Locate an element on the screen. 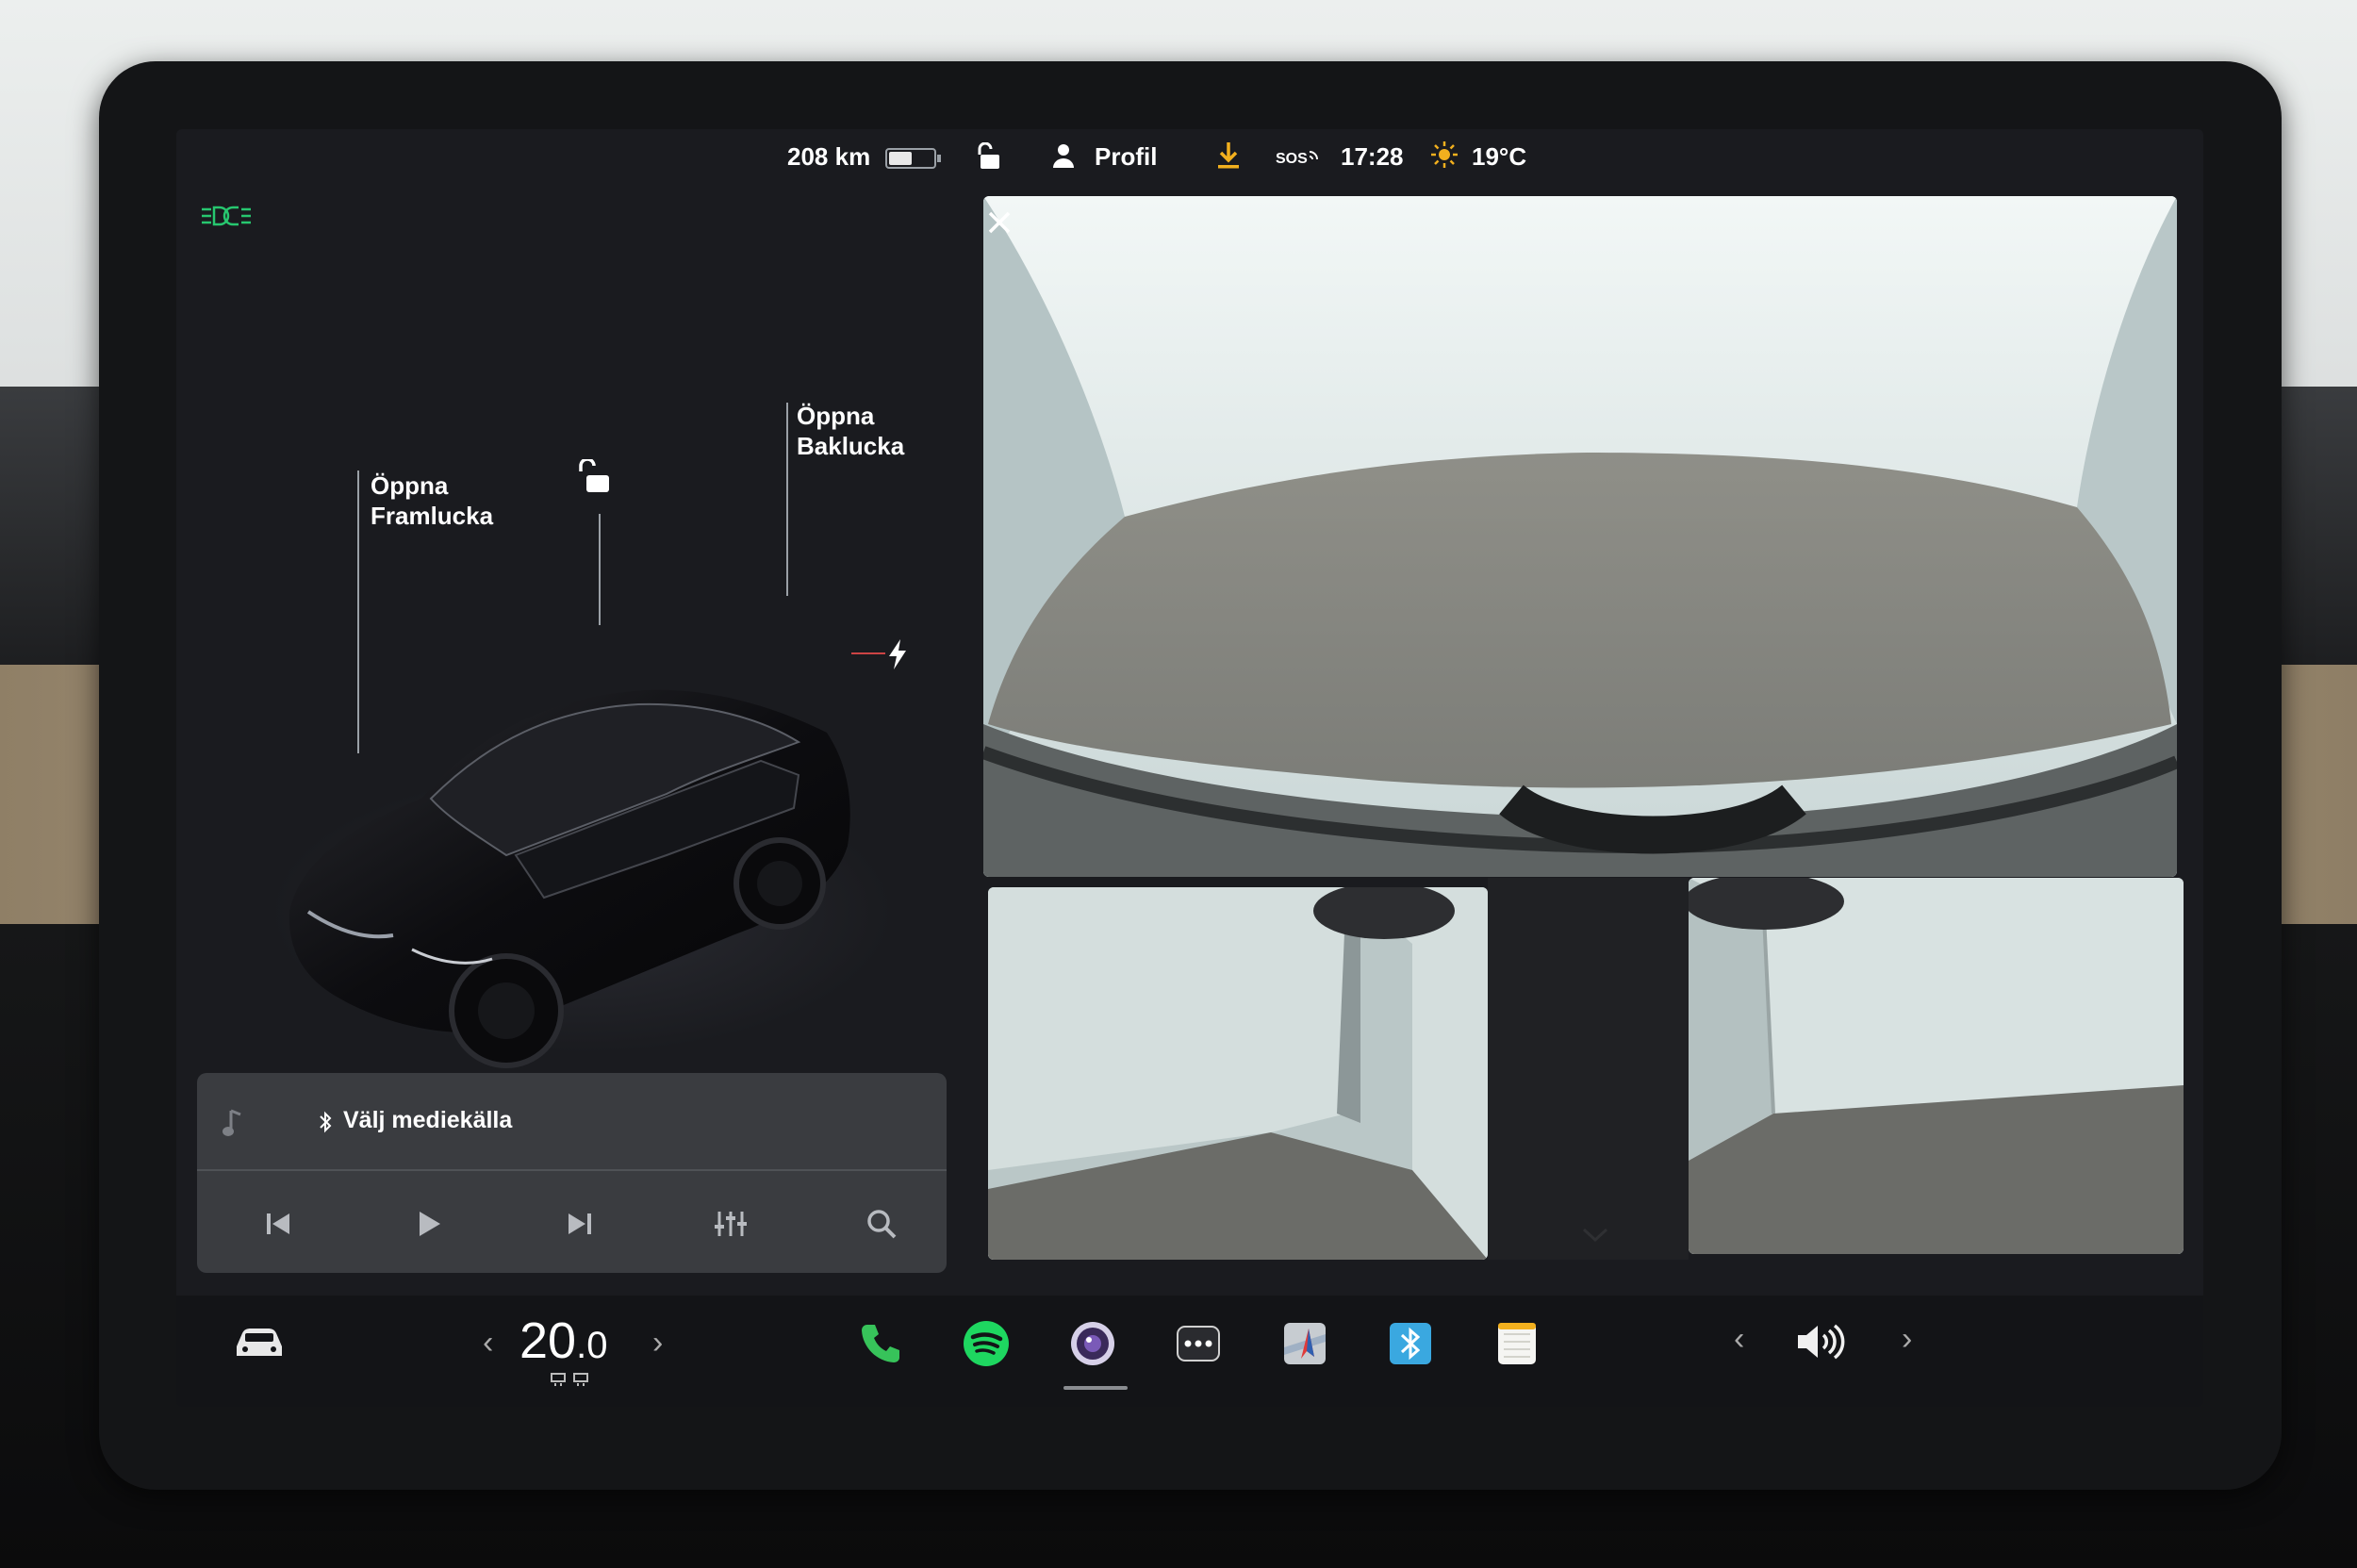 The width and height of the screenshot is (2357, 1568). open-trunk-line2: Baklucka is located at coordinates (851, 446).